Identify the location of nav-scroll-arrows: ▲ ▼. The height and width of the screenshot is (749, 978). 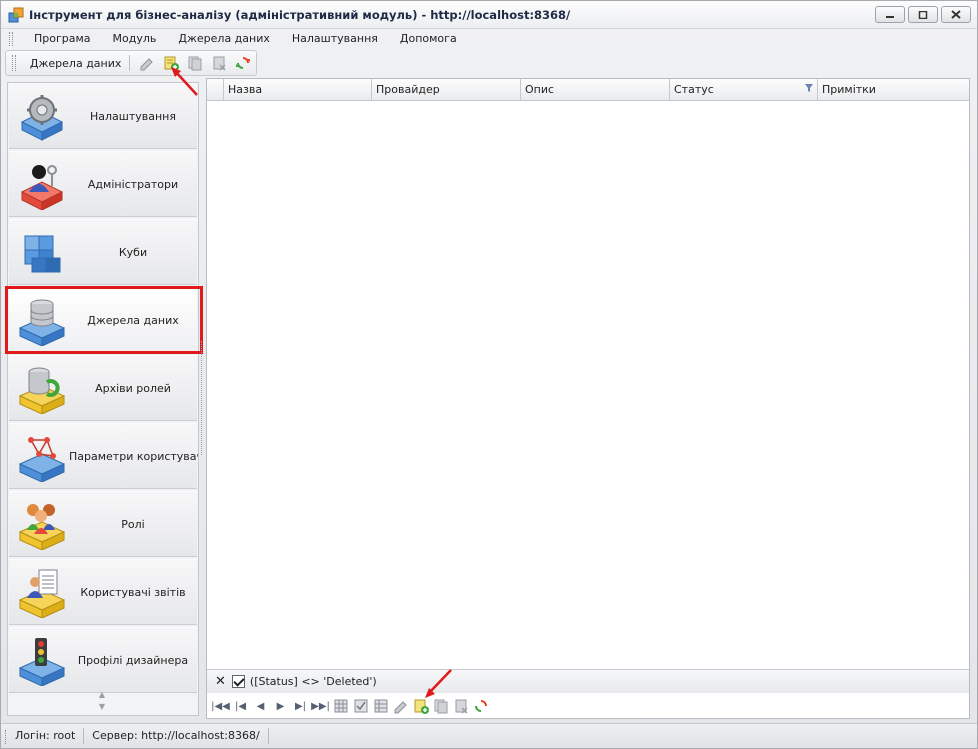
(102, 701).